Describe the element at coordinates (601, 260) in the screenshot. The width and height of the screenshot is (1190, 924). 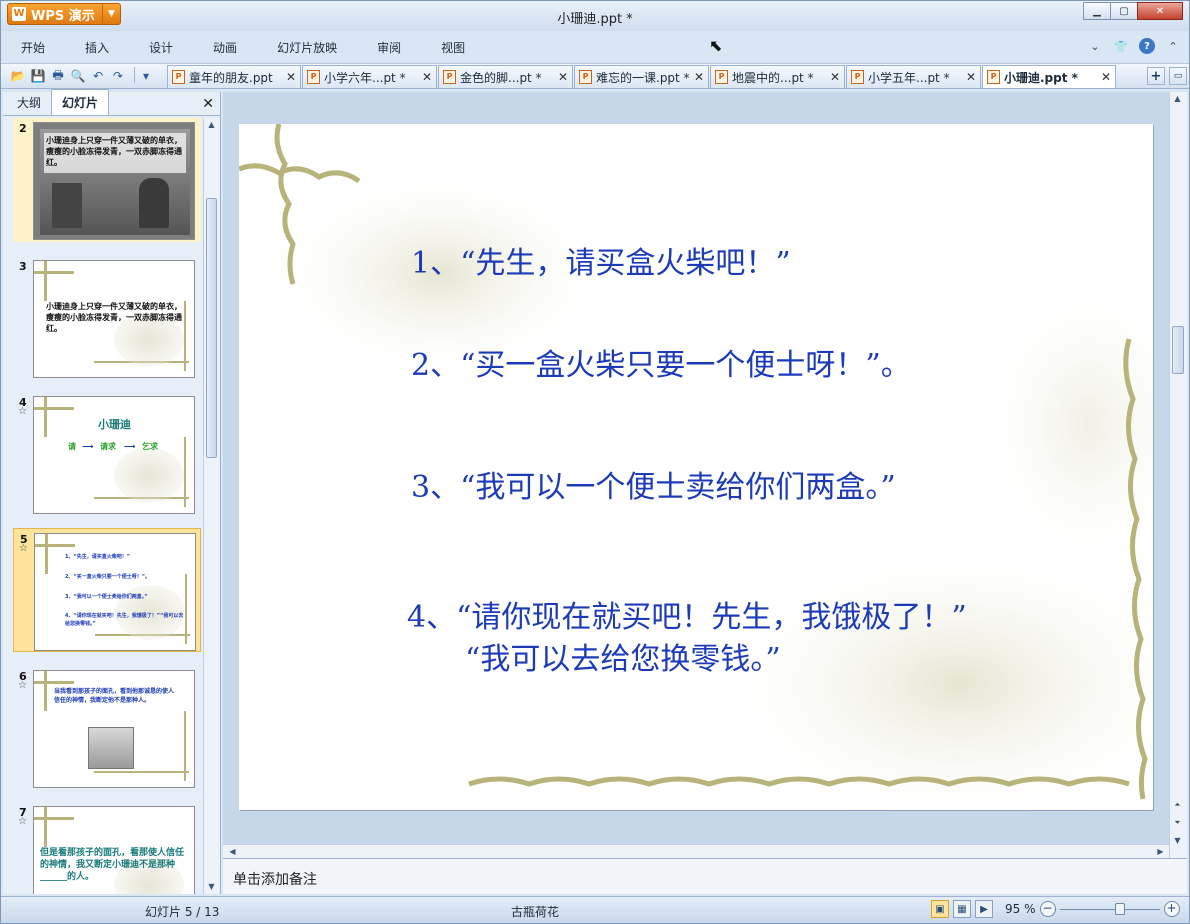
I see `slide-text-line-1: 1、“先生，请买盒火柴吧！”` at that location.